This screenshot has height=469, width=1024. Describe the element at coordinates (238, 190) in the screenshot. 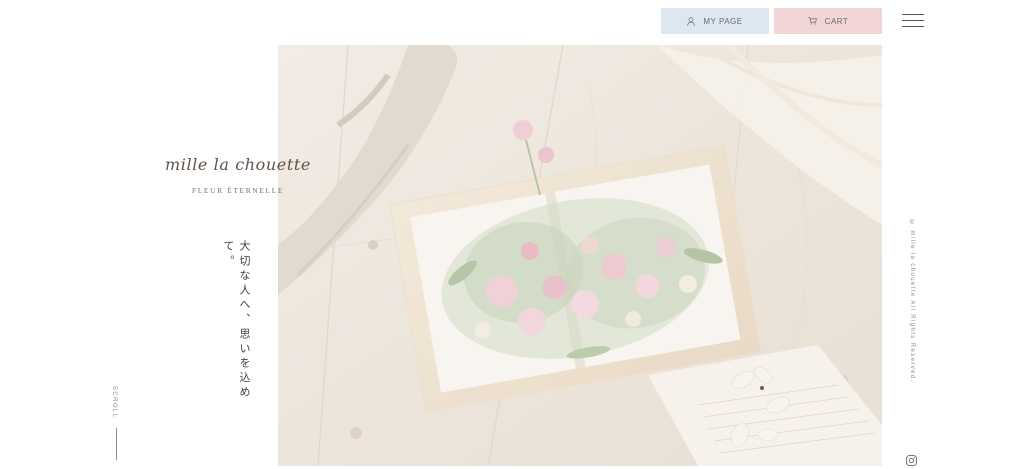

I see `brand-subtitle: FLEUR ÉTERNELLE` at that location.